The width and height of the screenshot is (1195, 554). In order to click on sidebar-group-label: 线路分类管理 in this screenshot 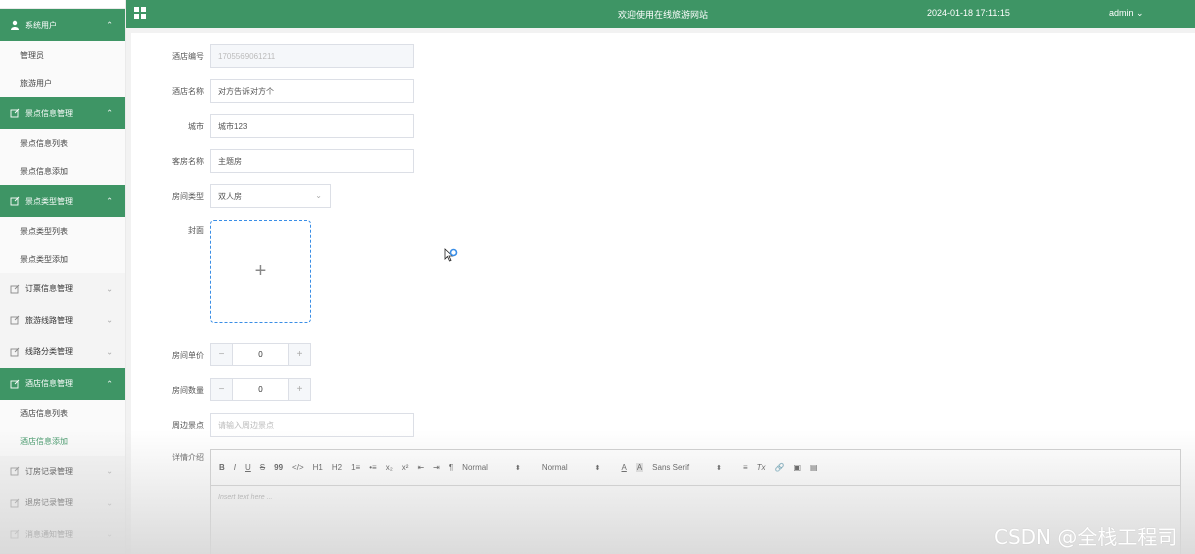, I will do `click(49, 352)`.